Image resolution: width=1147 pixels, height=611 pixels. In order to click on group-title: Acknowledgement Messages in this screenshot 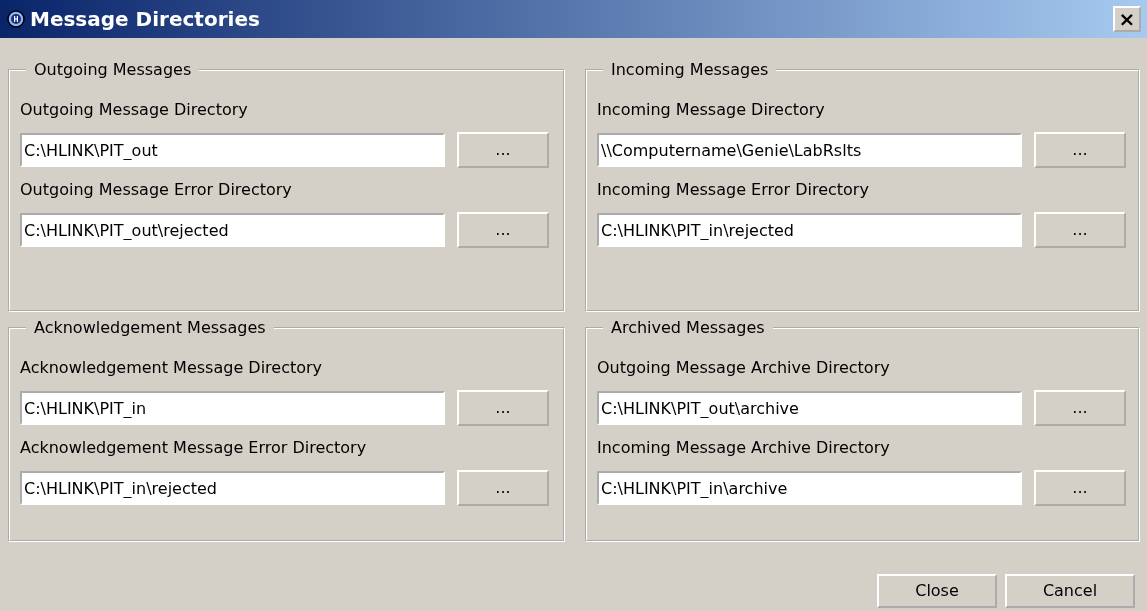, I will do `click(150, 328)`.